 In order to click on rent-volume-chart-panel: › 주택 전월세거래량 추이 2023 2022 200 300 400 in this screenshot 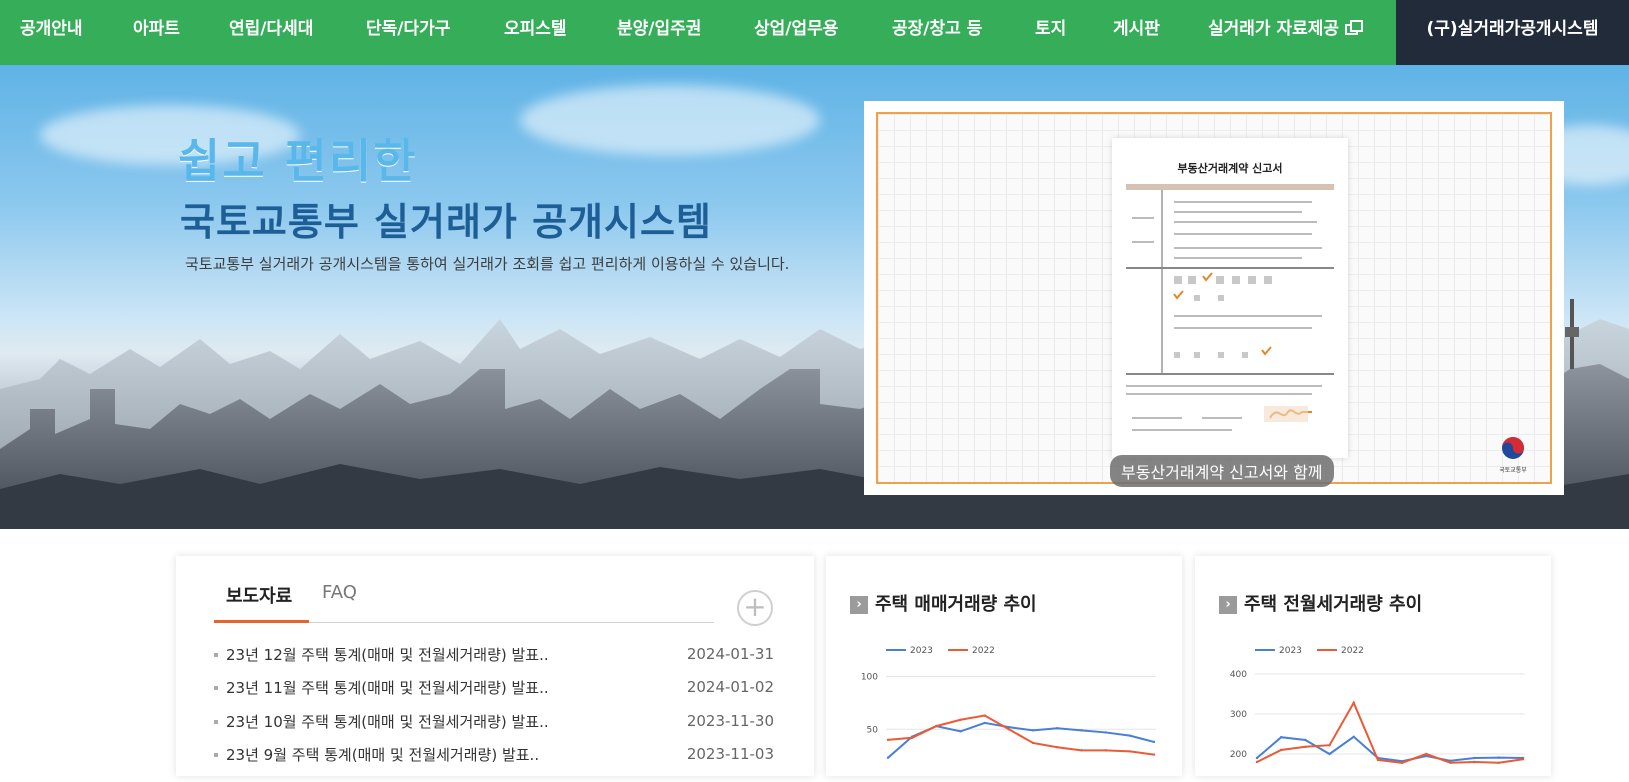, I will do `click(1373, 666)`.